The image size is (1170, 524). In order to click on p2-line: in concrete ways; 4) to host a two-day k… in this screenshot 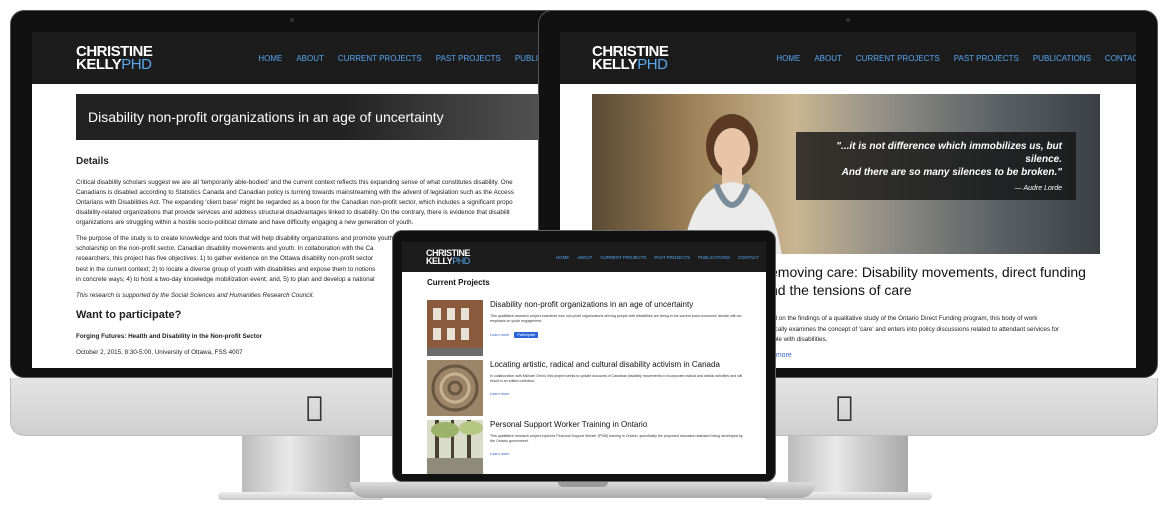, I will do `click(225, 279)`.